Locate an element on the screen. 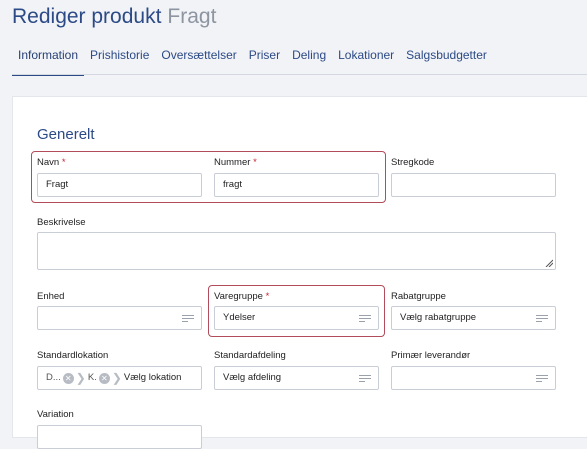 The width and height of the screenshot is (587, 449). rabatgruppe-select: Vælg rabatgruppe is located at coordinates (473, 318).